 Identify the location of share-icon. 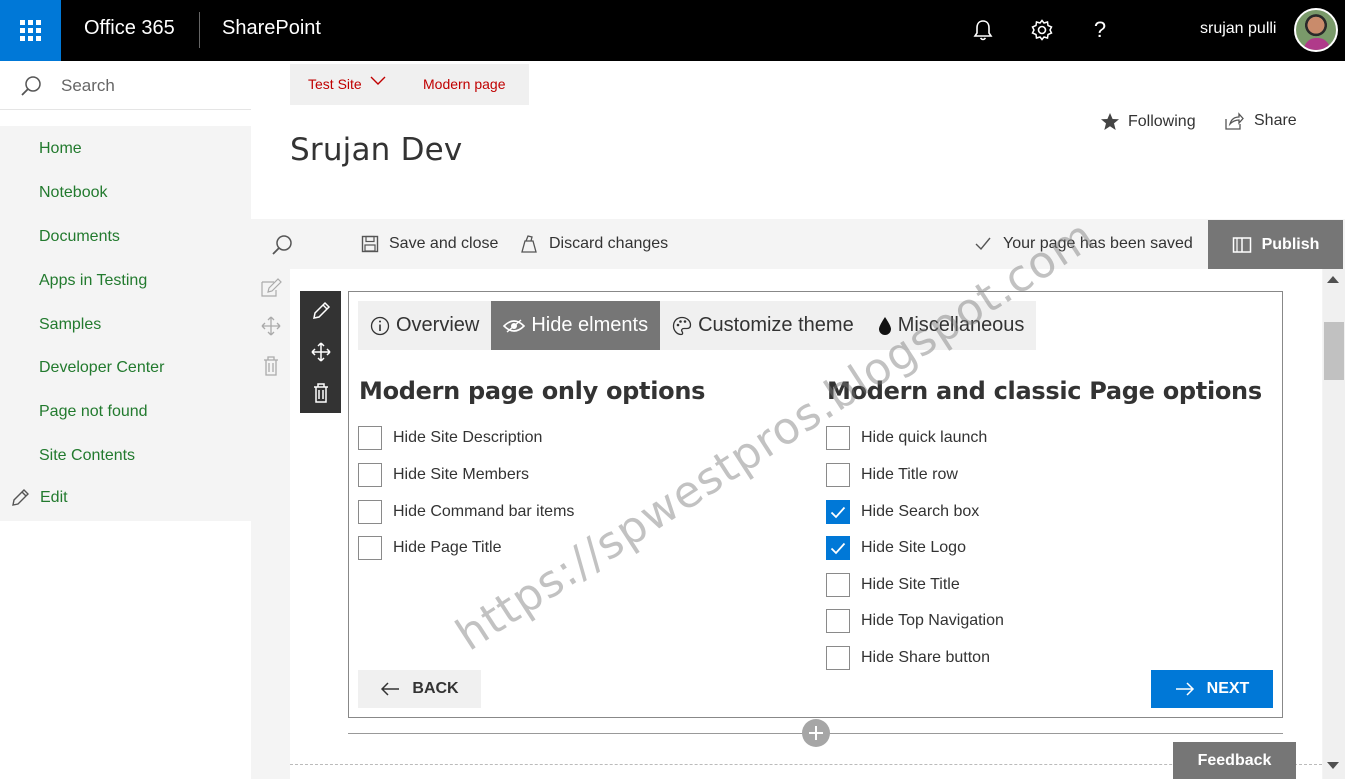
(1234, 121).